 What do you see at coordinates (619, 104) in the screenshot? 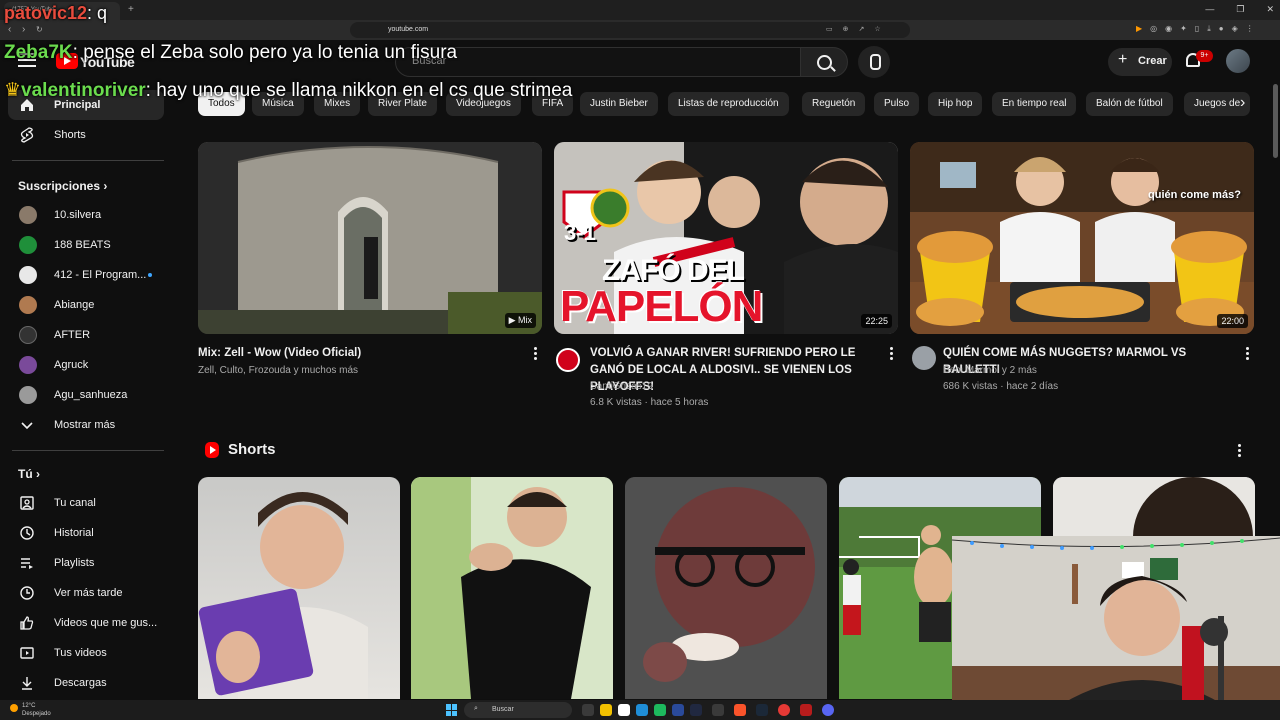
I see `chip: Justin Bieber` at bounding box center [619, 104].